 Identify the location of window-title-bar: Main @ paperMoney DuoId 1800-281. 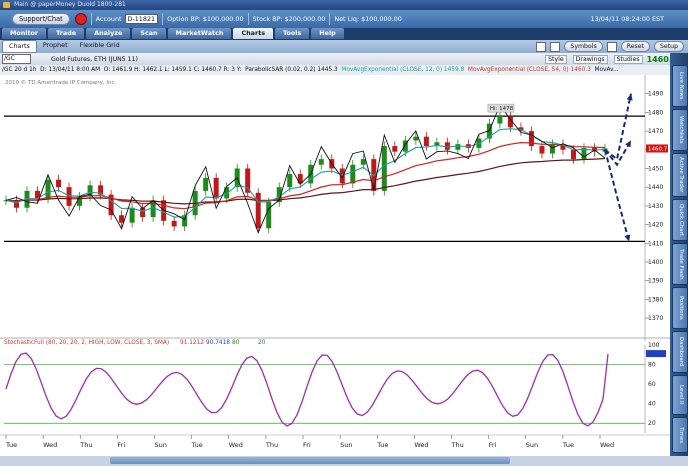
(344, 5).